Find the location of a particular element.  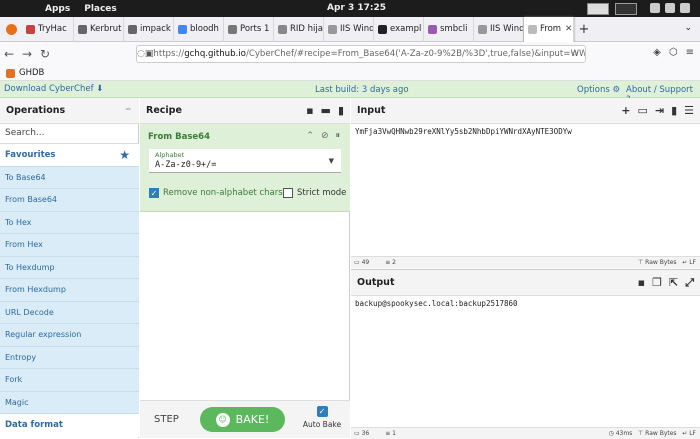

pocket-icon: ◈ is located at coordinates (657, 52).